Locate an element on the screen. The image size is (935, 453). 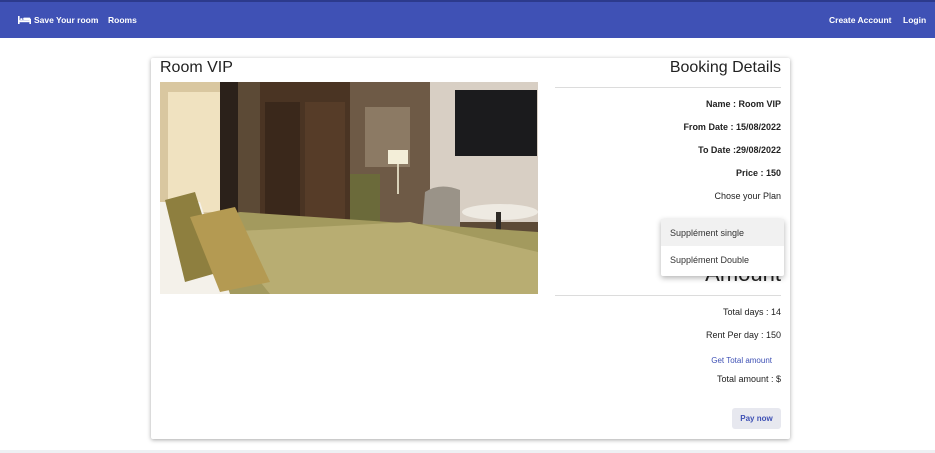
bed-icon is located at coordinates (24, 20).